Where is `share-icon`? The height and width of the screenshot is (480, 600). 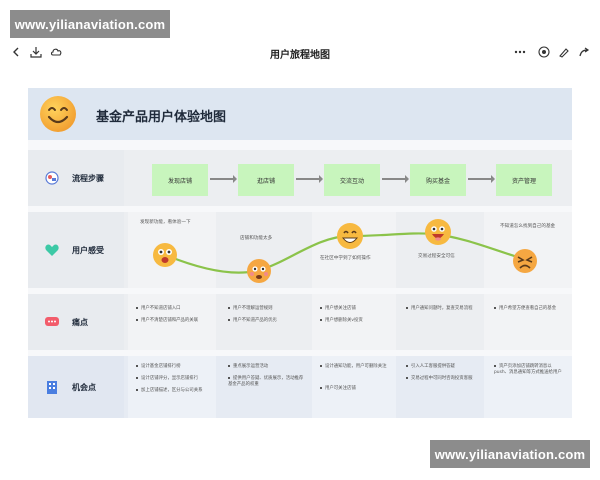
share-icon is located at coordinates (584, 52).